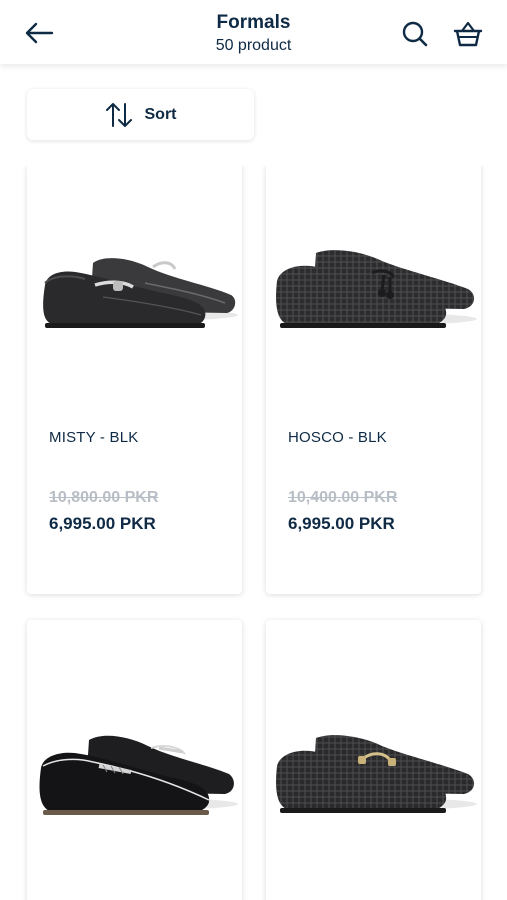  What do you see at coordinates (118, 114) in the screenshot?
I see `sort-arrows-icon` at bounding box center [118, 114].